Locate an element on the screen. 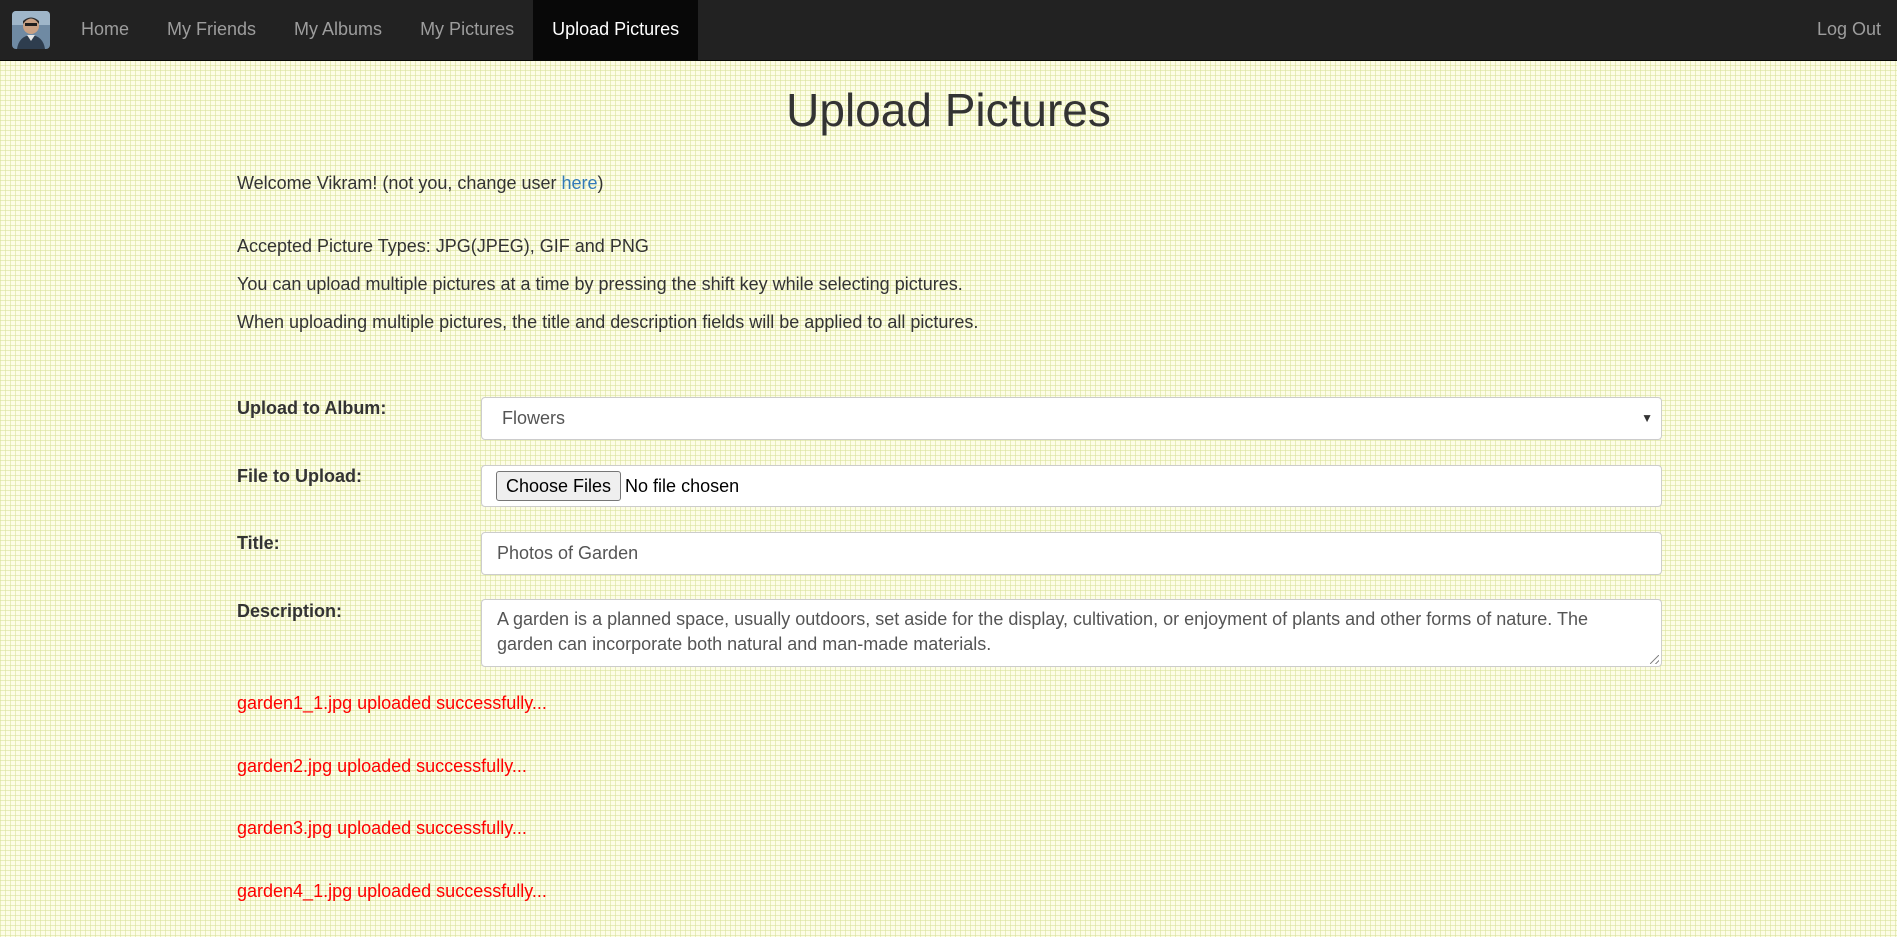 This screenshot has width=1897, height=937. album-select-value: Flowers is located at coordinates (534, 418).